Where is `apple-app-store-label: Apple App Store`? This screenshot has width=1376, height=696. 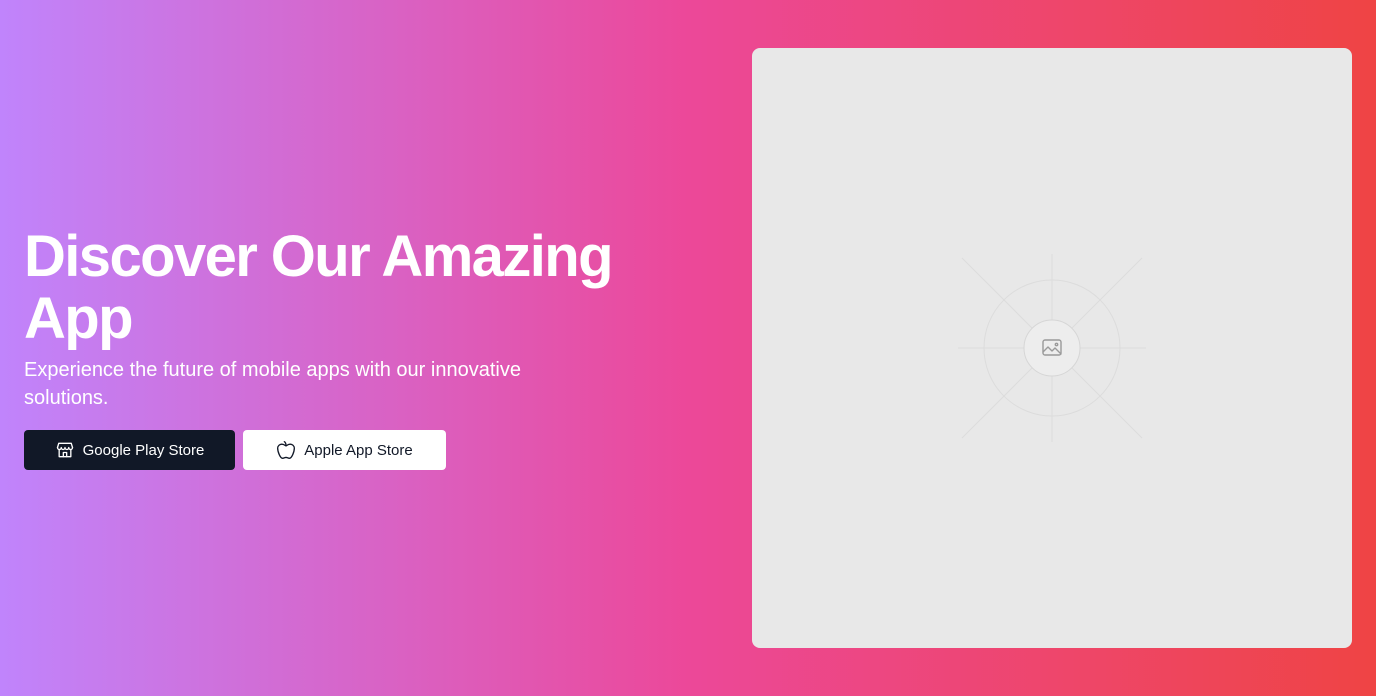 apple-app-store-label: Apple App Store is located at coordinates (358, 450).